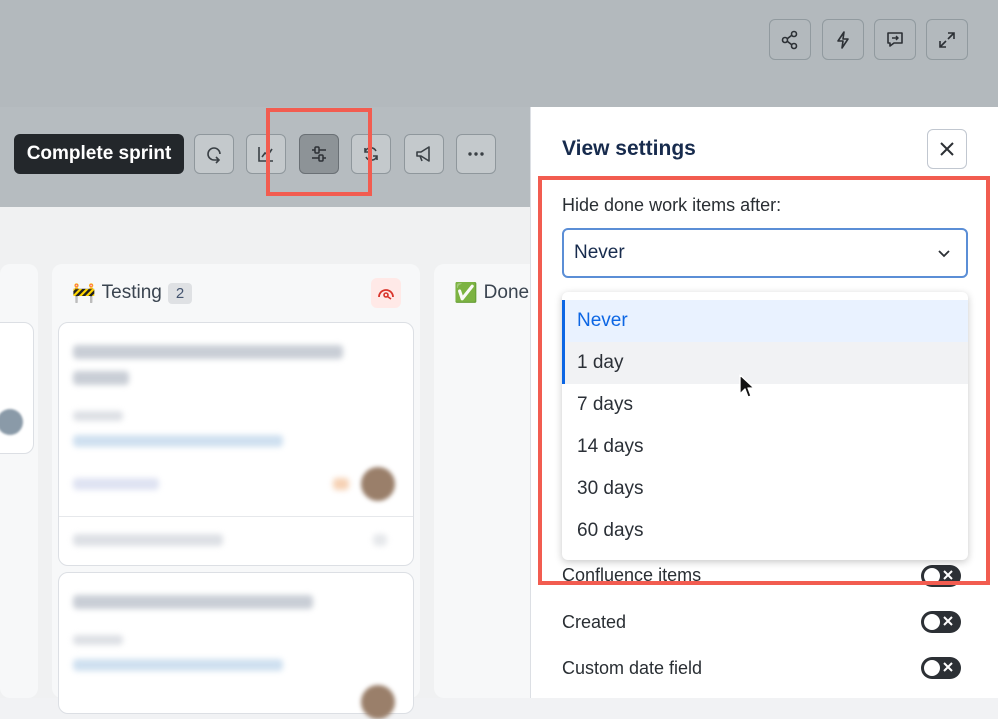 The width and height of the screenshot is (998, 719). What do you see at coordinates (319, 152) in the screenshot?
I see `view-settings-highlight` at bounding box center [319, 152].